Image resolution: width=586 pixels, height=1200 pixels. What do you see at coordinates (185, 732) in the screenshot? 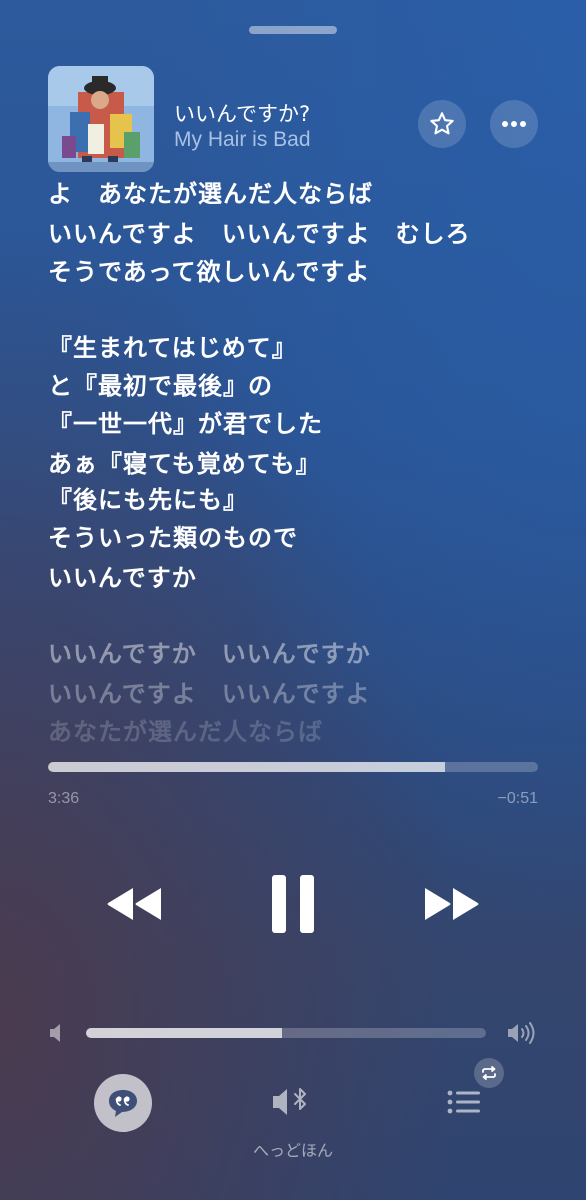
I see `lyric-line: あなたが選んだ人ならば` at bounding box center [185, 732].